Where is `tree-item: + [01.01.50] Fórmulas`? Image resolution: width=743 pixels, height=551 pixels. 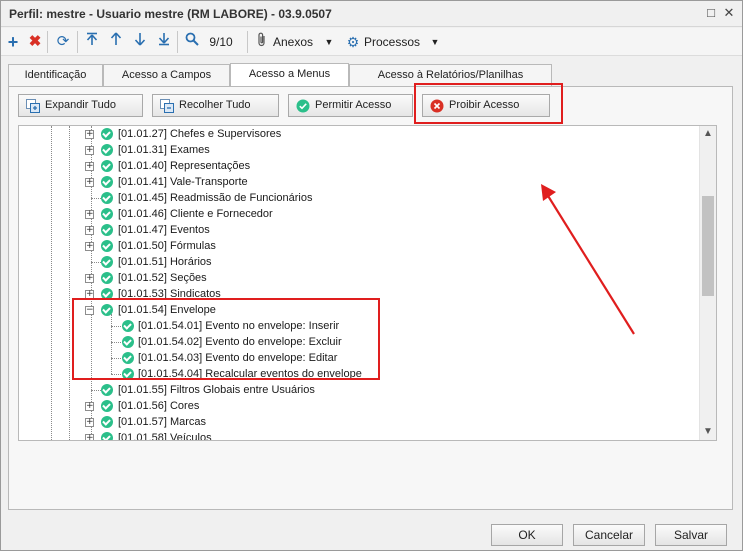
tree-item: + [01.01.50] Fórmulas is located at coordinates (235, 246).